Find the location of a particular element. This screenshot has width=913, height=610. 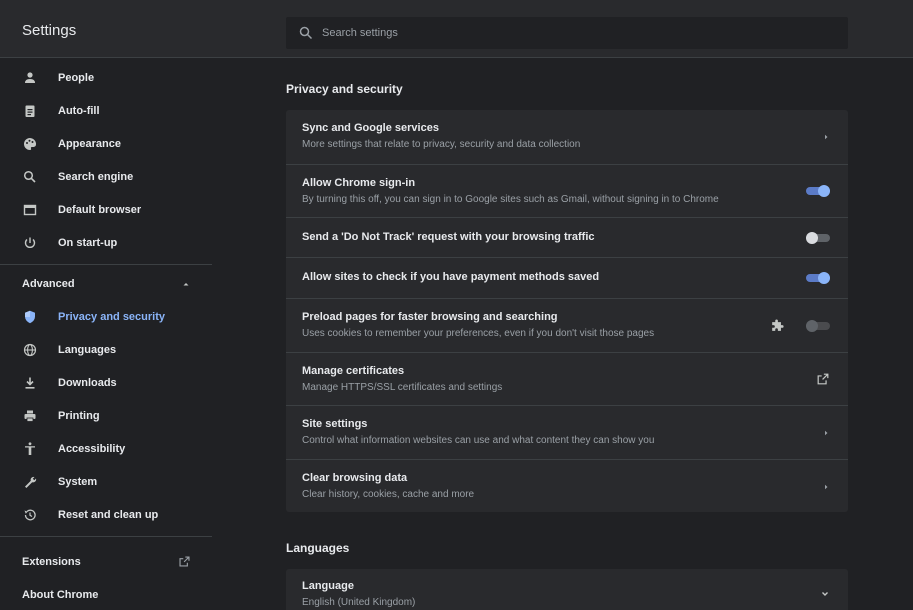

power-icon is located at coordinates (30, 242).